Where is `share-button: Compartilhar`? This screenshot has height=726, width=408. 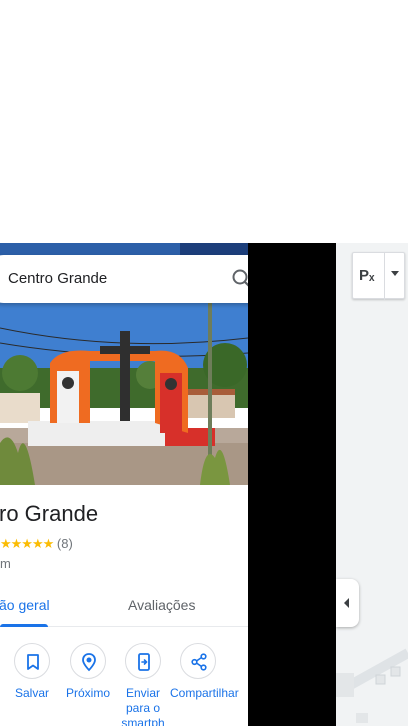 share-button: Compartilhar is located at coordinates (204, 672).